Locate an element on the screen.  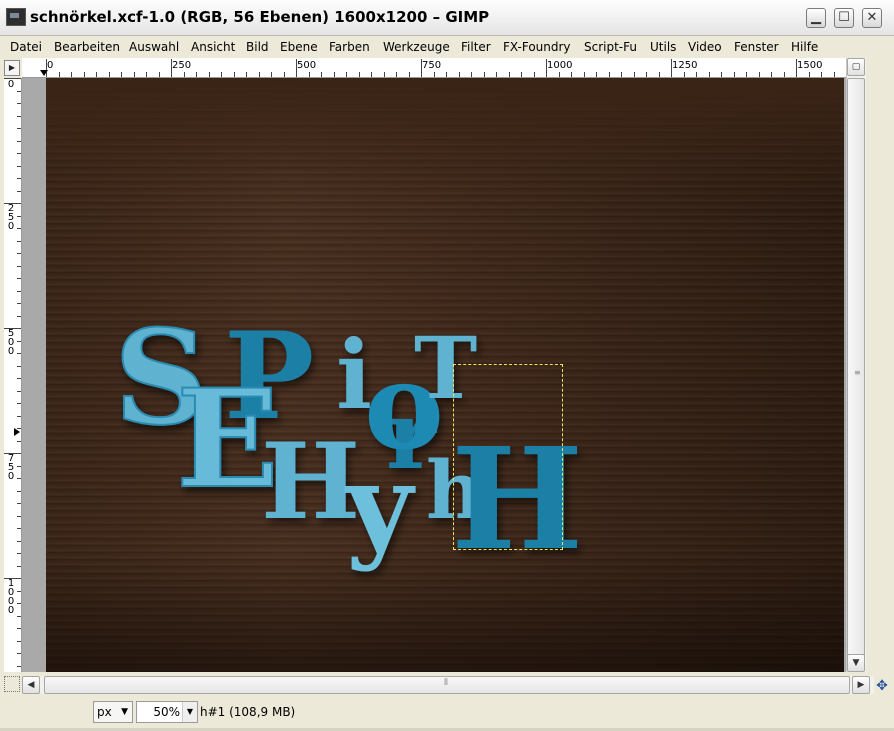
menu-fx-foundry: FX-Foundry is located at coordinates (537, 47).